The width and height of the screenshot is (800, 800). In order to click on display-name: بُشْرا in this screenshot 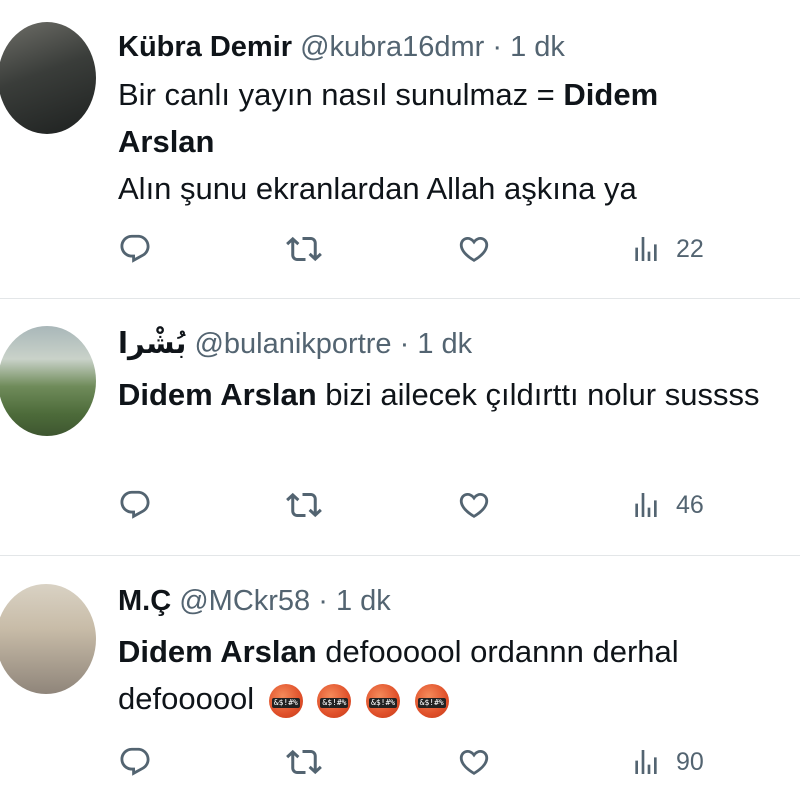, I will do `click(152, 344)`.